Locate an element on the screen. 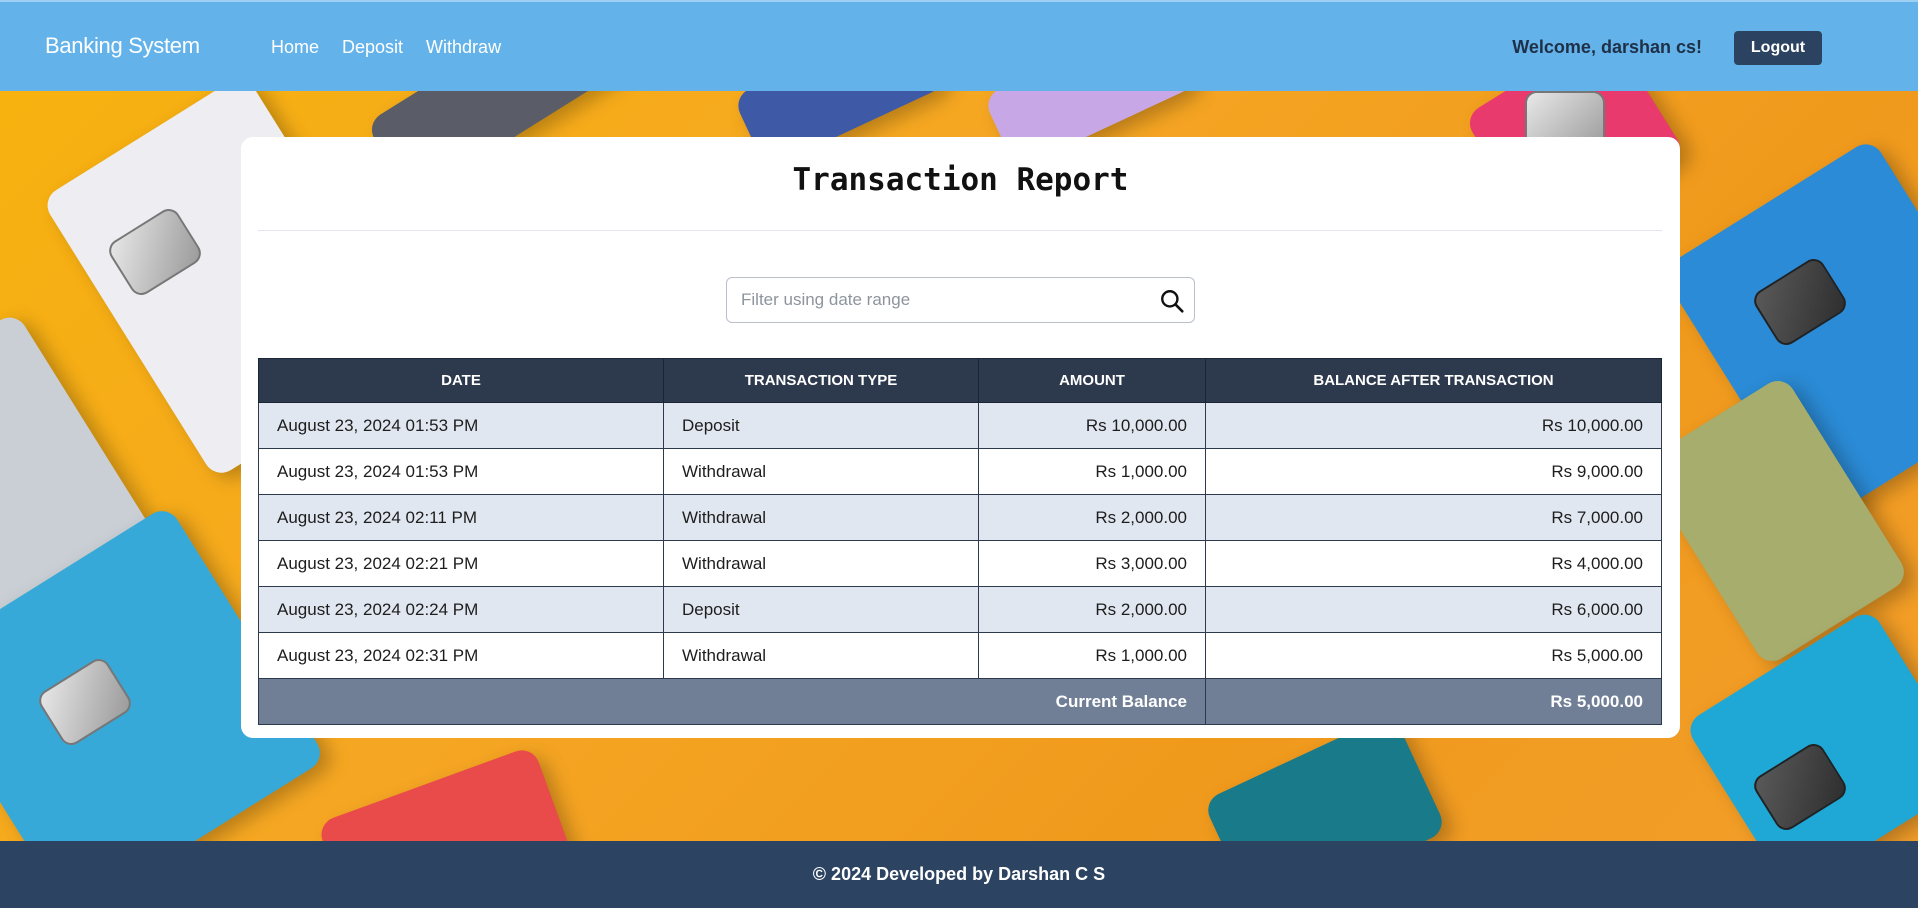  cell-balance: Rs 10,000.00 is located at coordinates (1433, 425).